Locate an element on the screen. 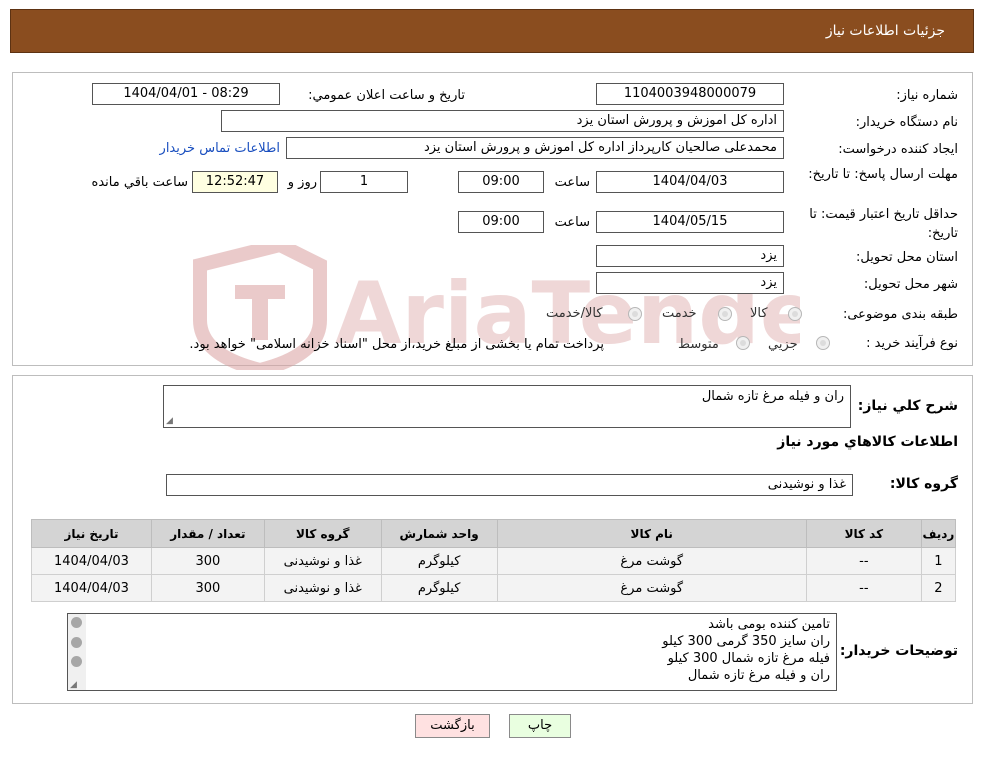 The image size is (985, 759). announce-value: 1404/04/01 - 08:29 is located at coordinates (186, 93).